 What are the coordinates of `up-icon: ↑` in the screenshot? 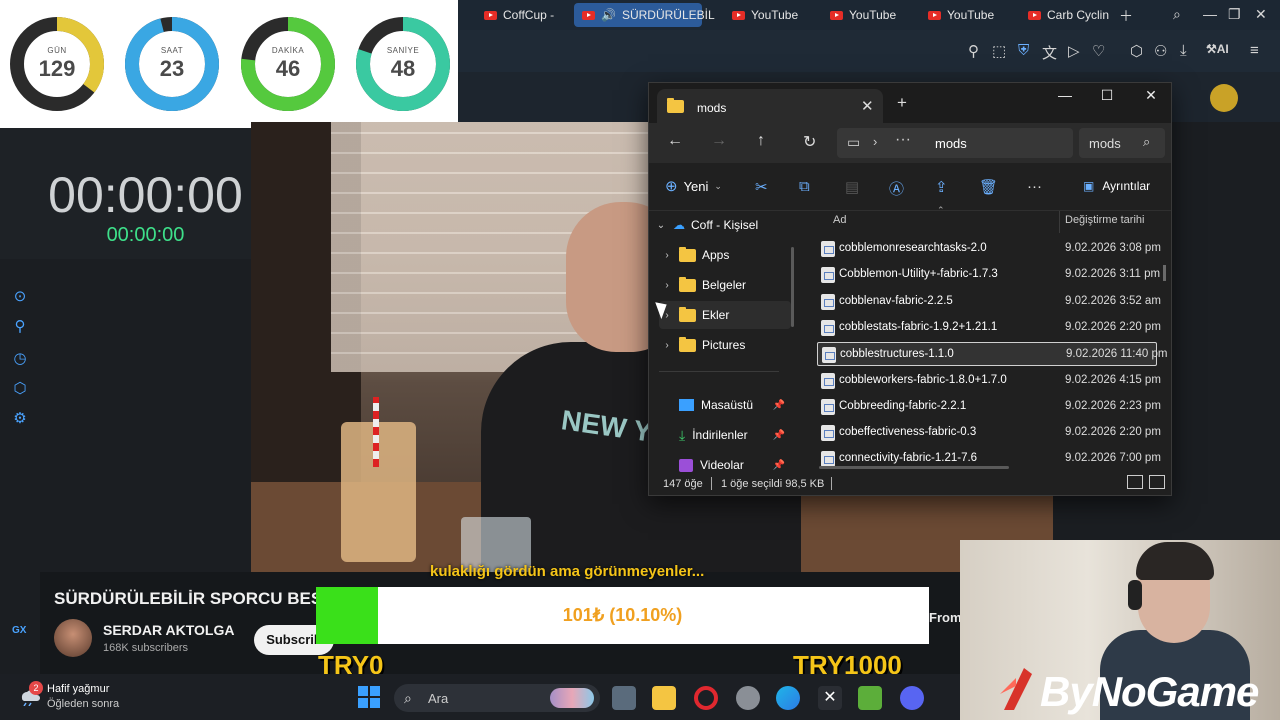 It's located at (761, 141).